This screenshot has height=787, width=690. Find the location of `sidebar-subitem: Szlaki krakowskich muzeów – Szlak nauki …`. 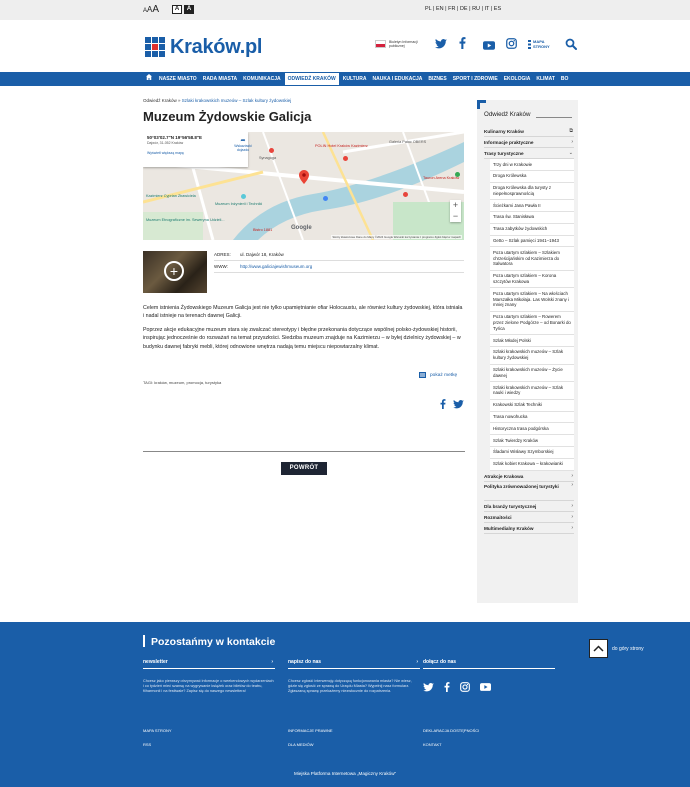

sidebar-subitem: Szlaki krakowskich muzeów – Szlak nauki … is located at coordinates (532, 391).